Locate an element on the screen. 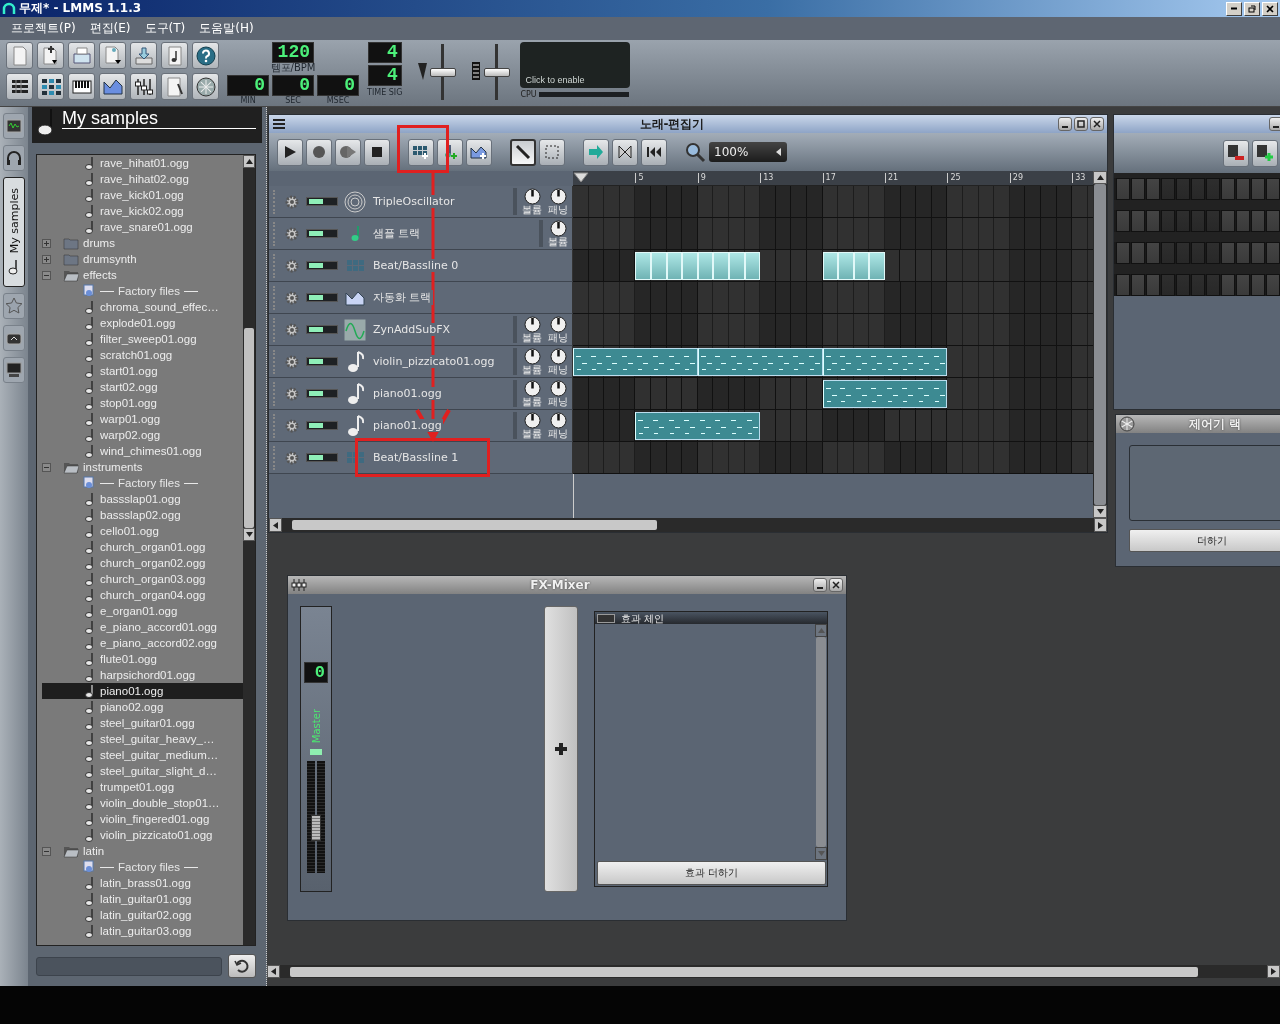 This screenshot has width=1280, height=1024. sample-file-item: scratch01.ogg is located at coordinates (142, 355).